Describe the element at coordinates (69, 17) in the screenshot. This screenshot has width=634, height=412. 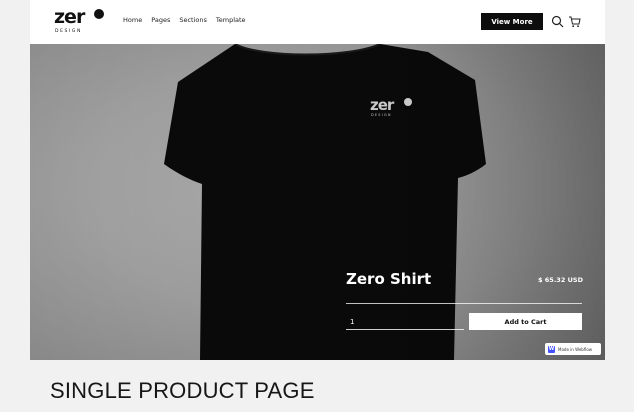
I see `logo-wordmark: zer` at that location.